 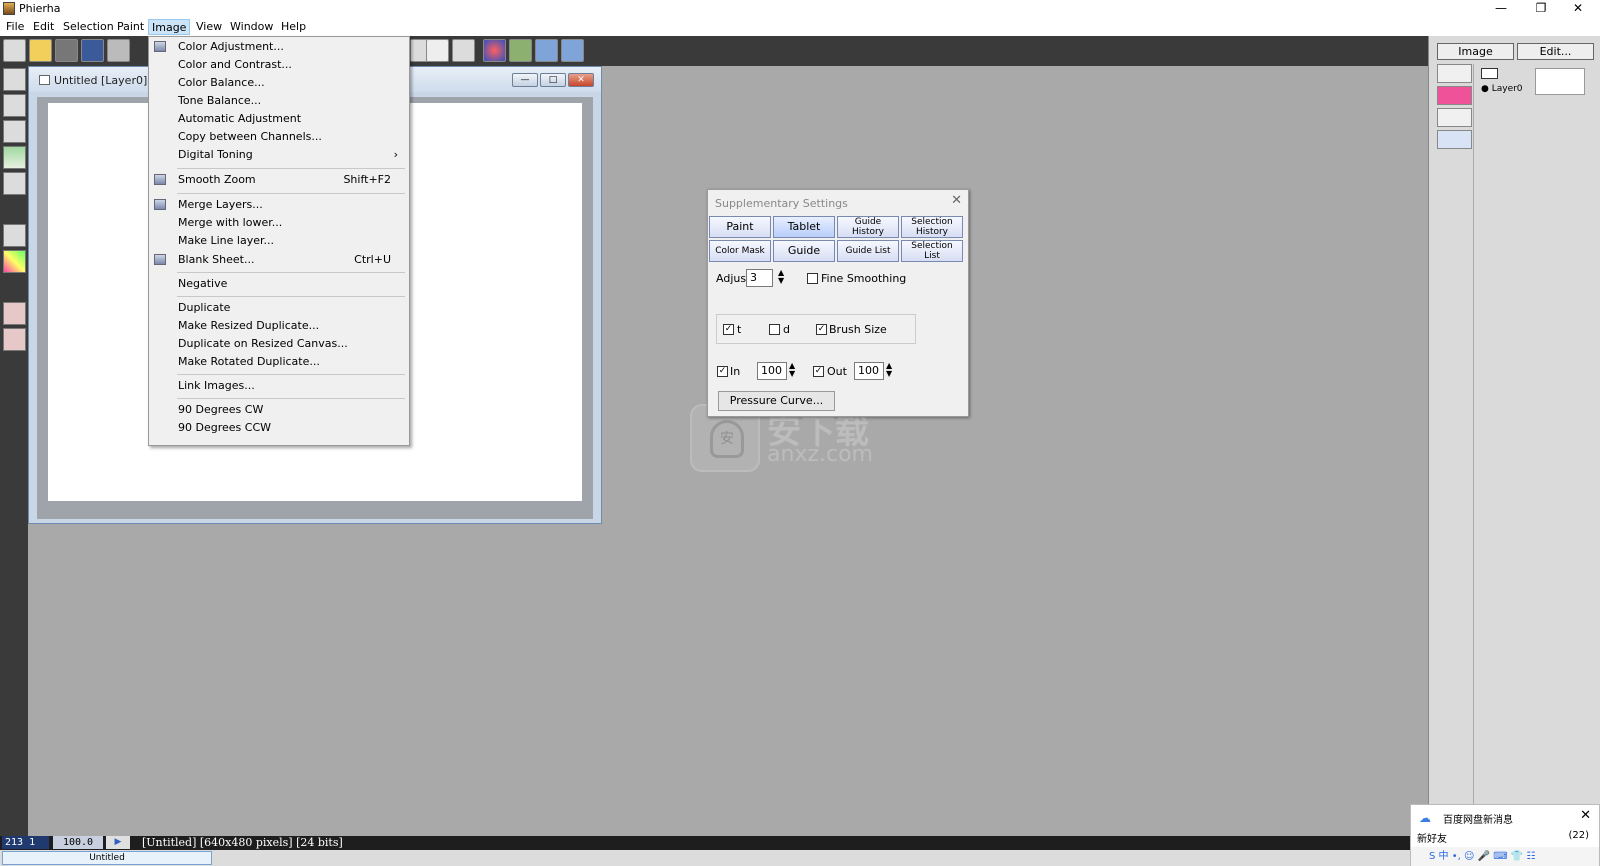 I want to click on menu-negative: Negative, so click(x=279, y=284).